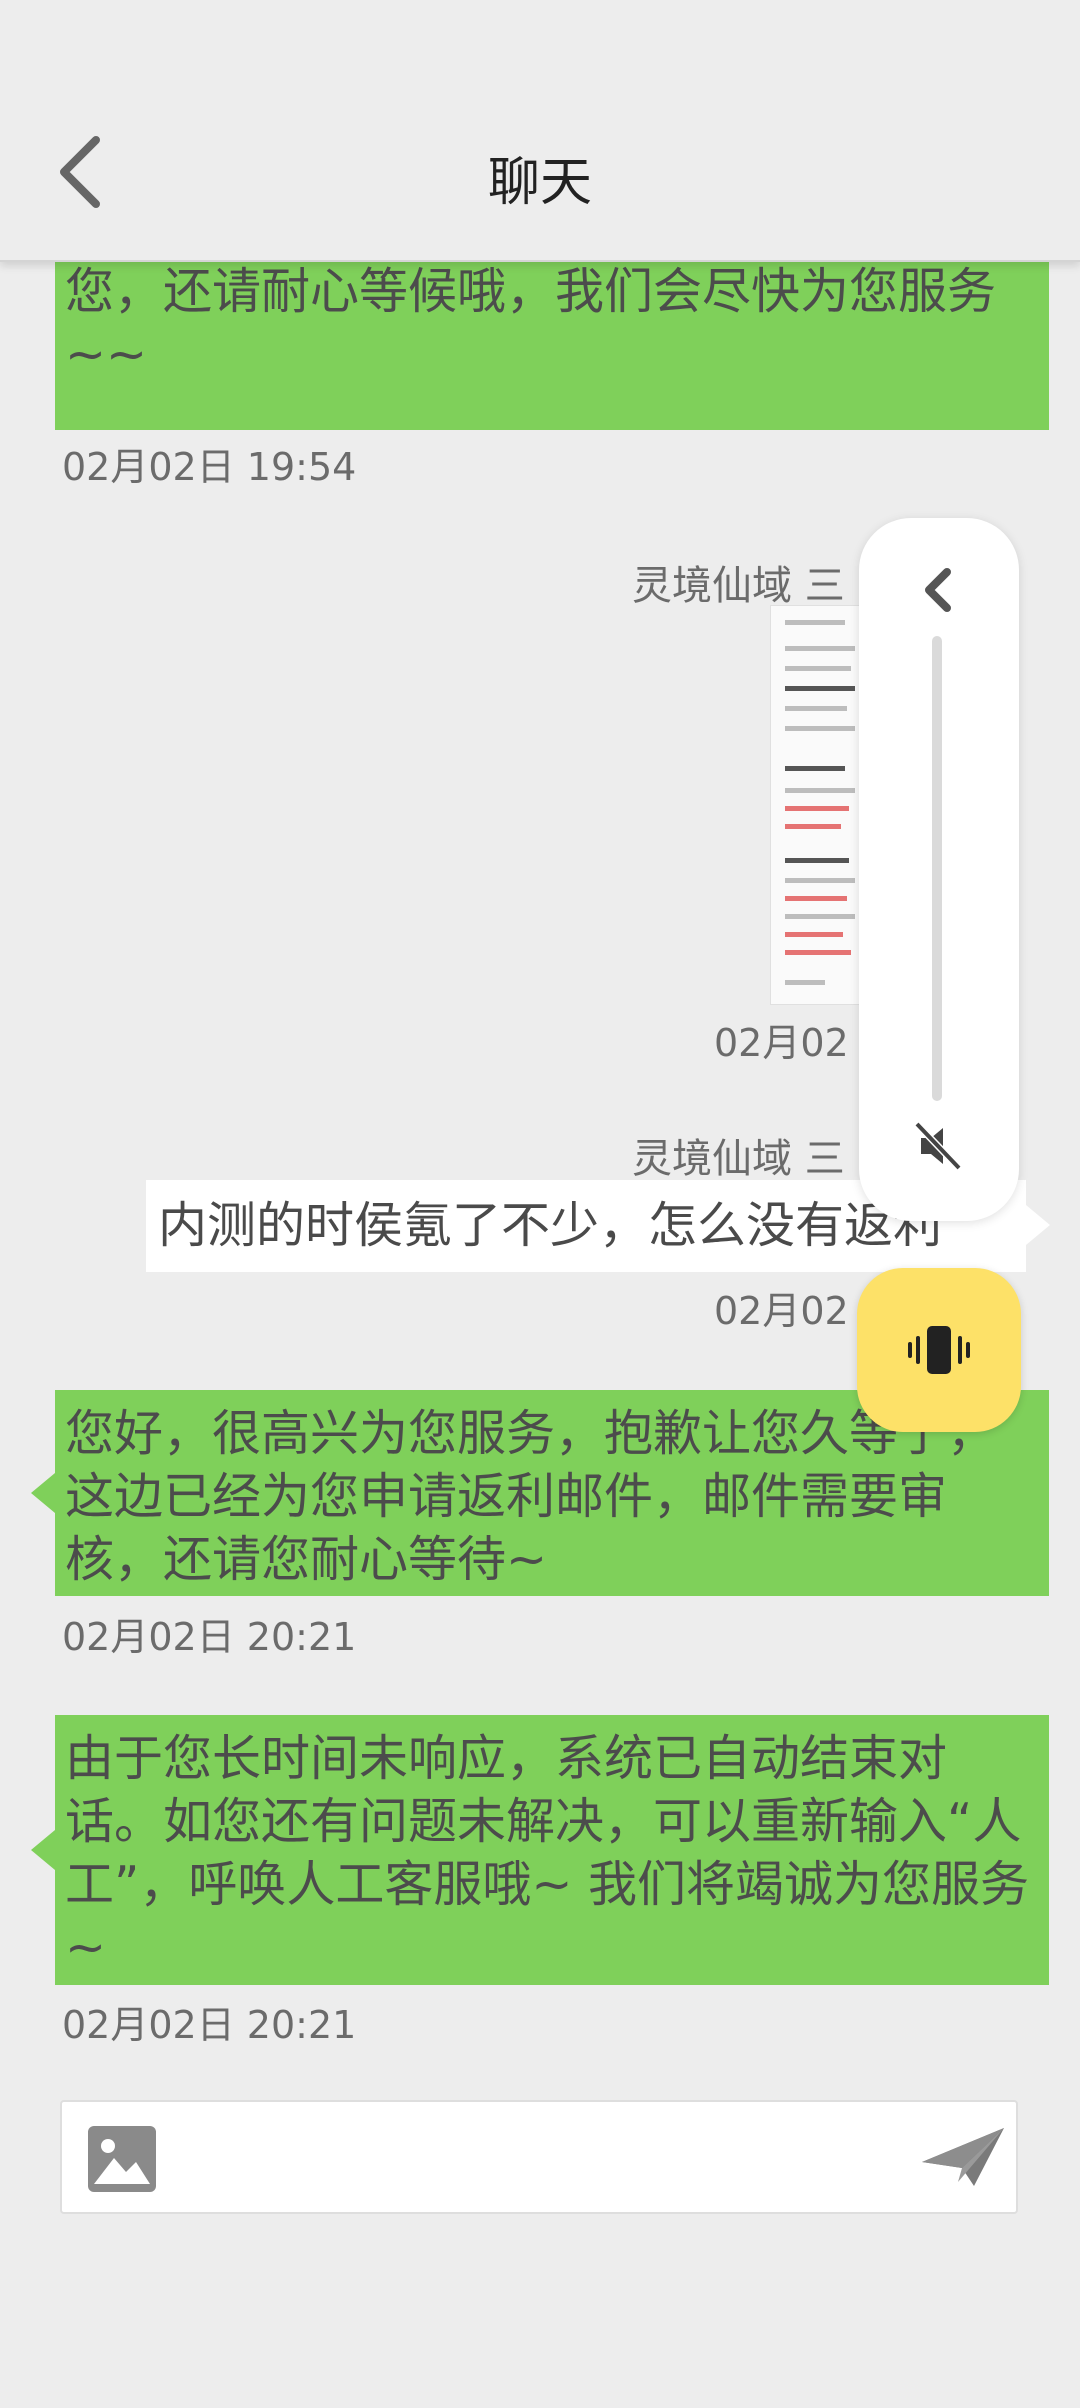  I want to click on attach-image-button, so click(122, 2159).